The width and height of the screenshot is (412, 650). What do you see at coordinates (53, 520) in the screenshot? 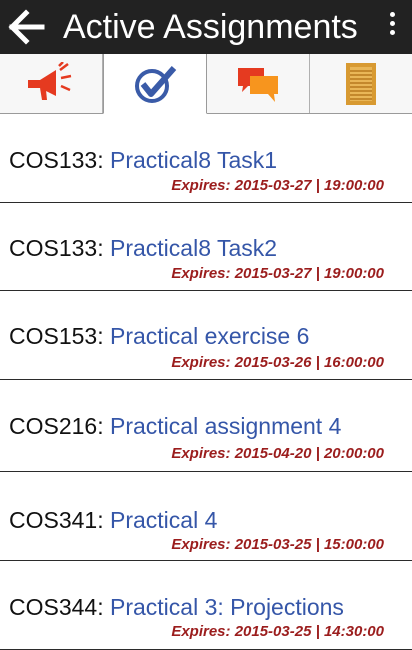
I see `course-code: COS341` at bounding box center [53, 520].